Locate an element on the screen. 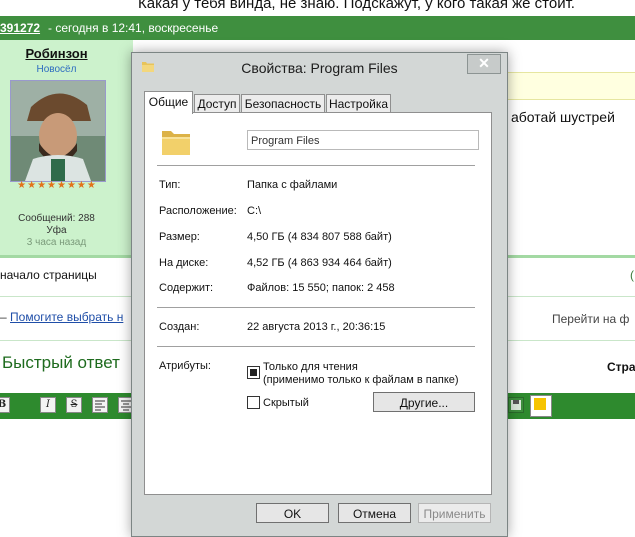 Image resolution: width=635 pixels, height=537 pixels. dialog-titlebar: Свойства: Program Files ✕ is located at coordinates (319, 68).